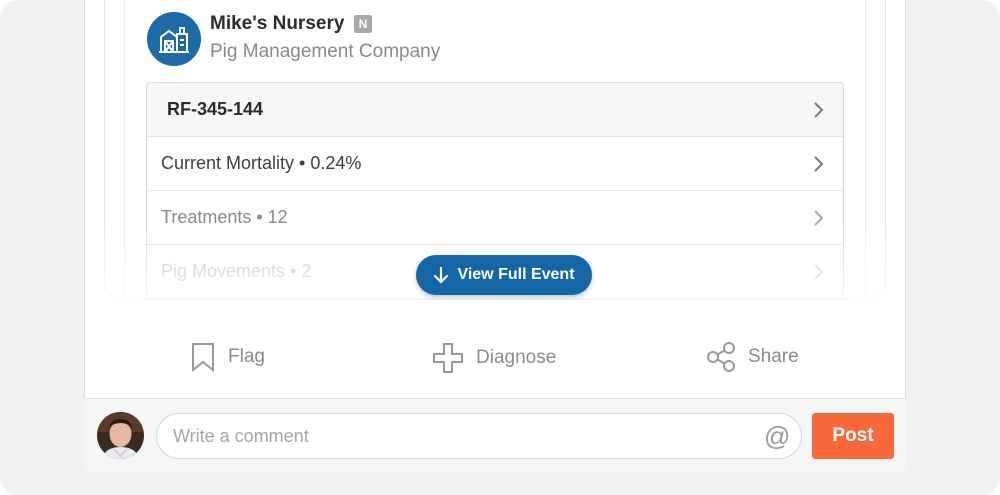 The width and height of the screenshot is (1000, 495). What do you see at coordinates (441, 275) in the screenshot?
I see `arrow-down-icon` at bounding box center [441, 275].